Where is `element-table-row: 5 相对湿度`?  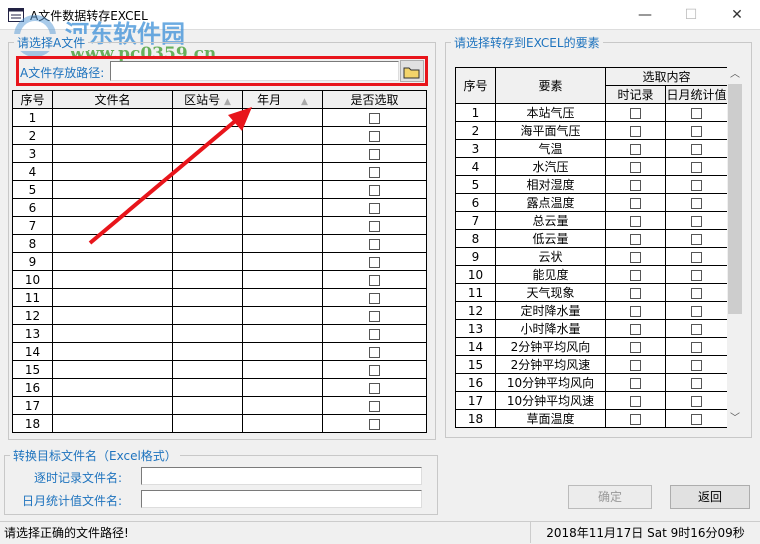
element-table-row: 5 相对湿度 is located at coordinates (592, 184).